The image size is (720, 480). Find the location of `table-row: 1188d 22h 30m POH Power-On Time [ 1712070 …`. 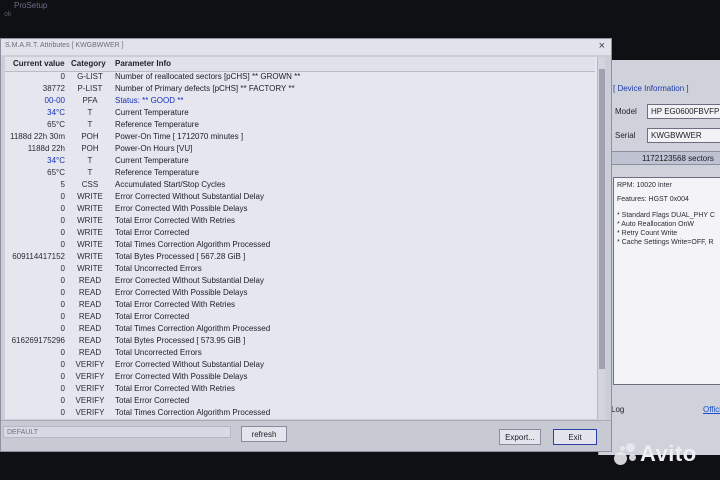

table-row: 1188d 22h 30m POH Power-On Time [ 1712070 … is located at coordinates (300, 137).